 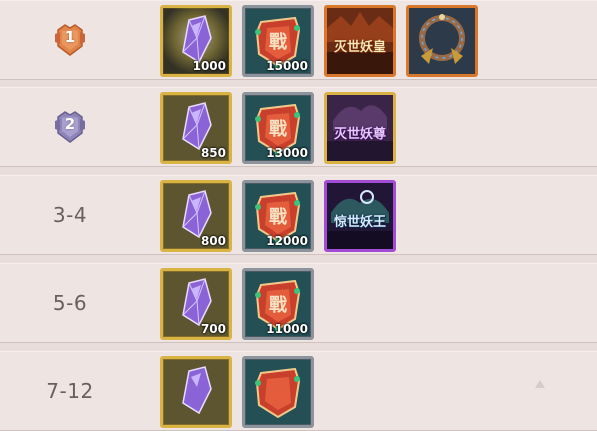 What do you see at coordinates (287, 329) in the screenshot?
I see `item-count: 11000` at bounding box center [287, 329].